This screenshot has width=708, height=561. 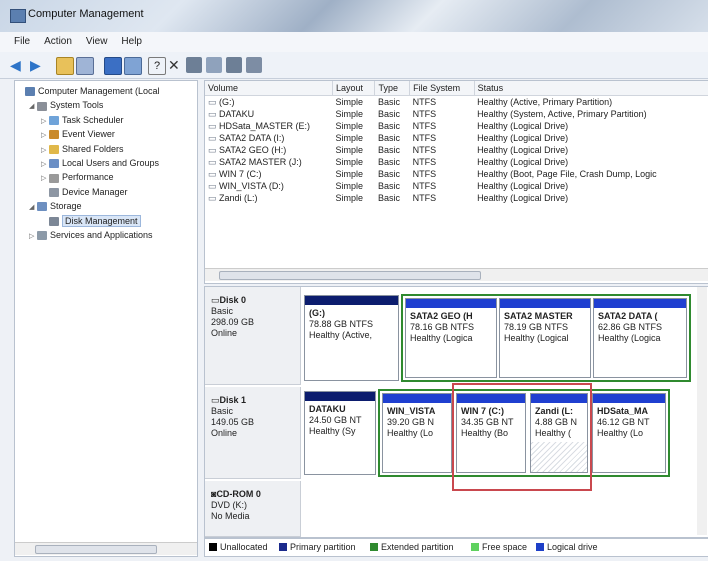 I want to click on properties-icon, so click(x=113, y=66).